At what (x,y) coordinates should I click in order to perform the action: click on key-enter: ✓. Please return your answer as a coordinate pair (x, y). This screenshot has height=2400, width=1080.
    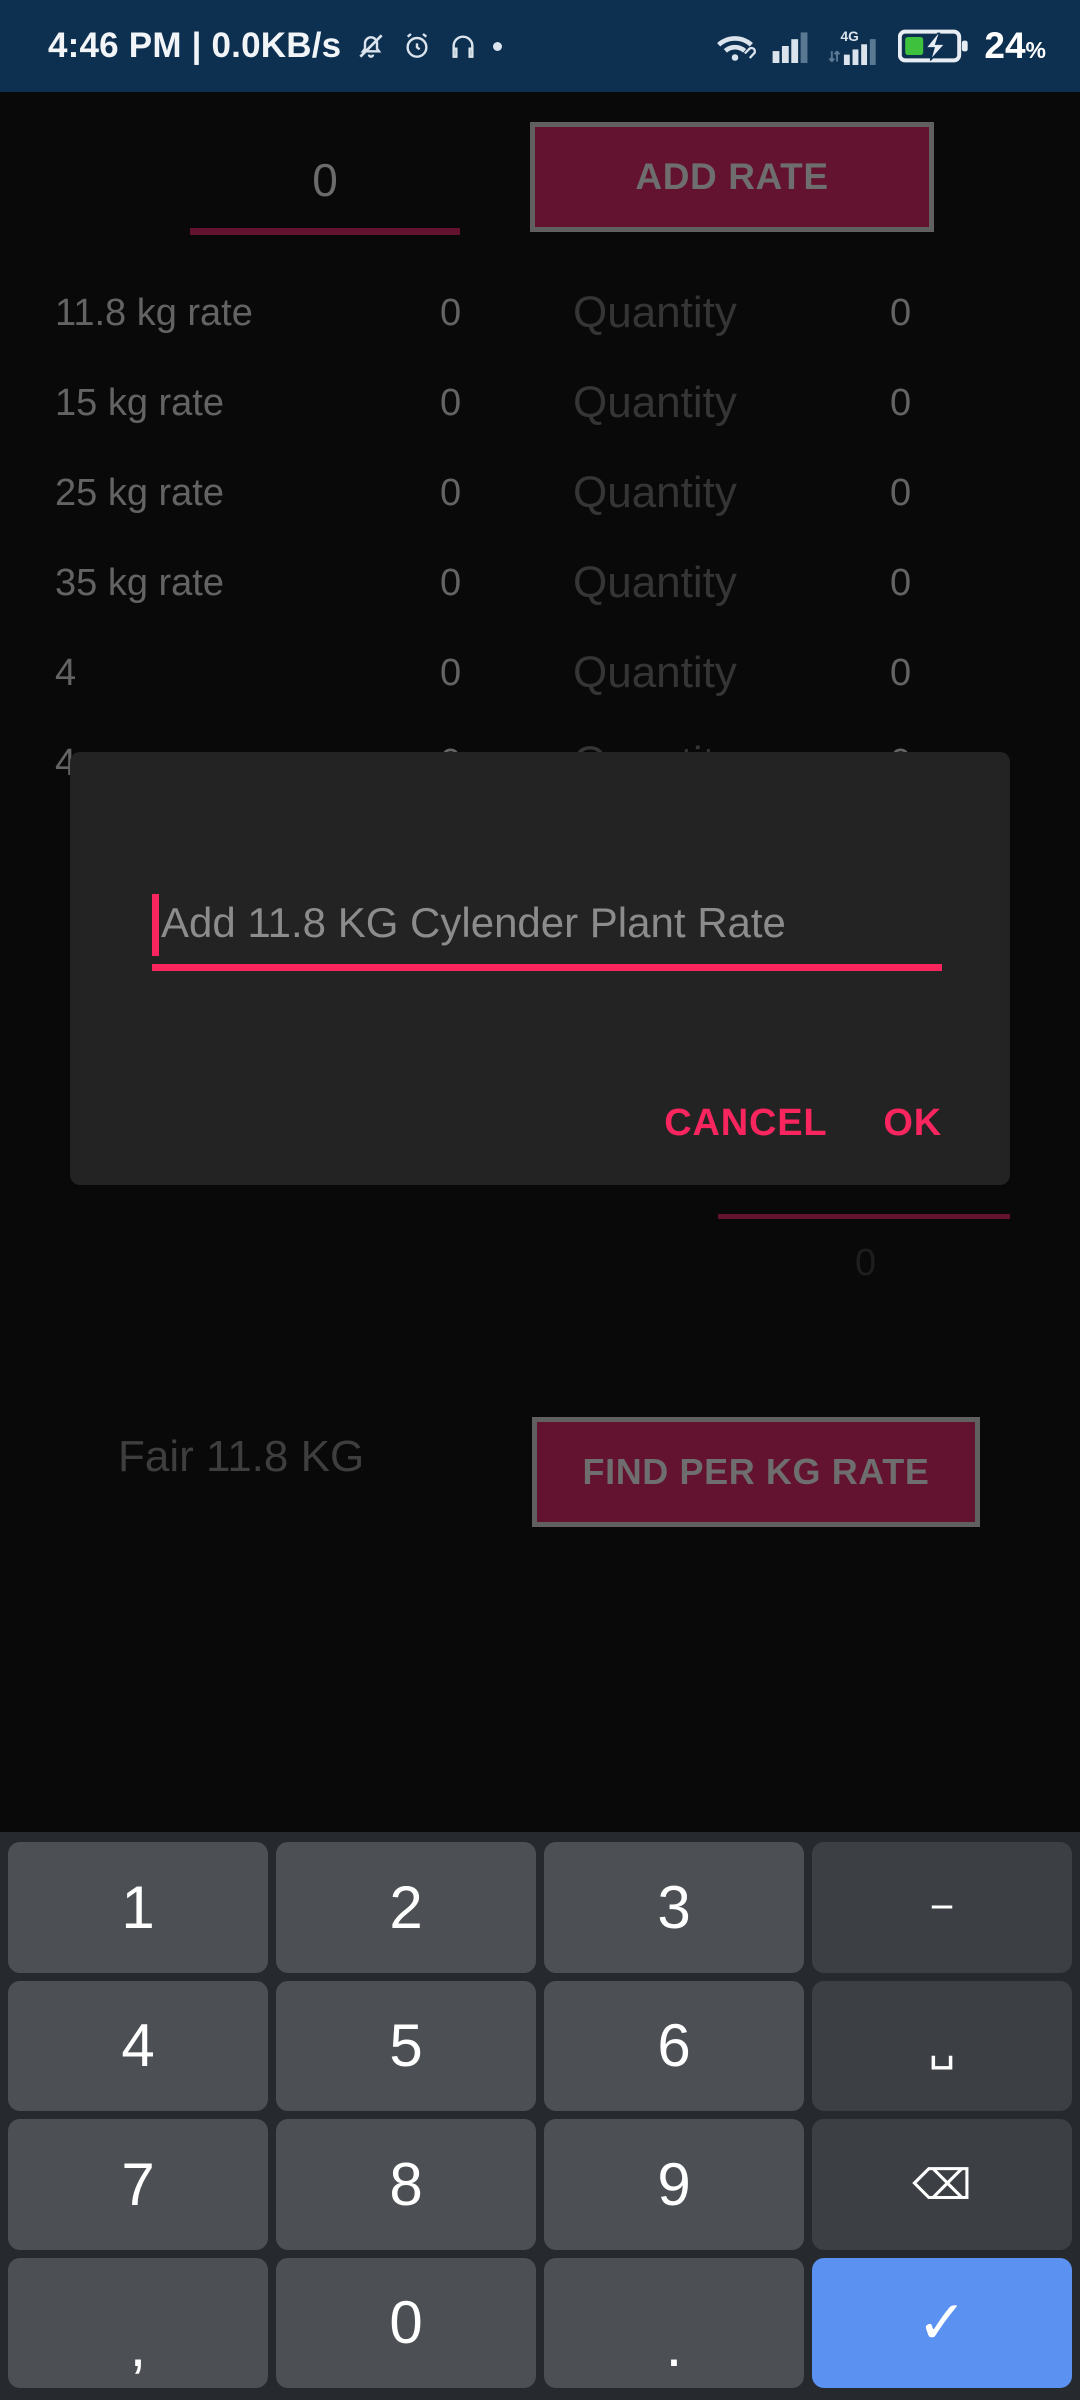
    Looking at the image, I should click on (942, 2322).